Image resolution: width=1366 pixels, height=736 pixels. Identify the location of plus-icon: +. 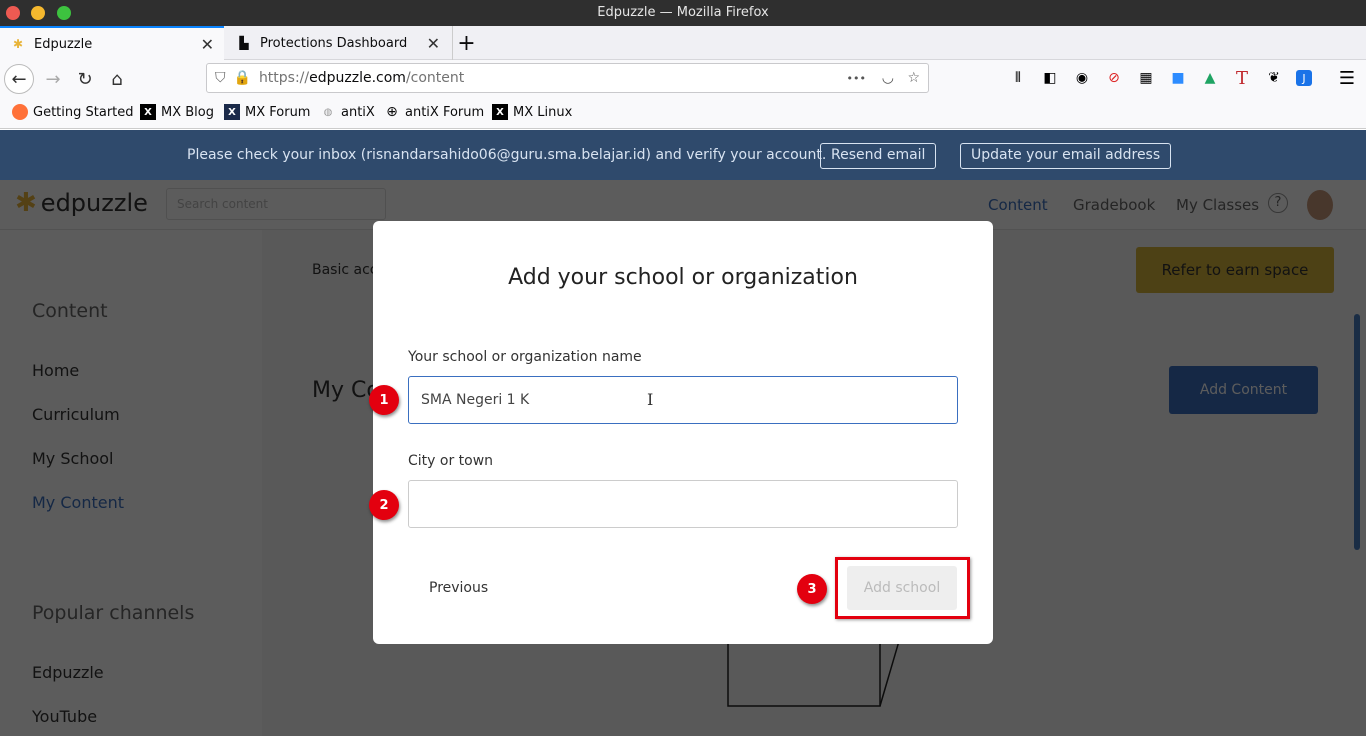
(466, 43).